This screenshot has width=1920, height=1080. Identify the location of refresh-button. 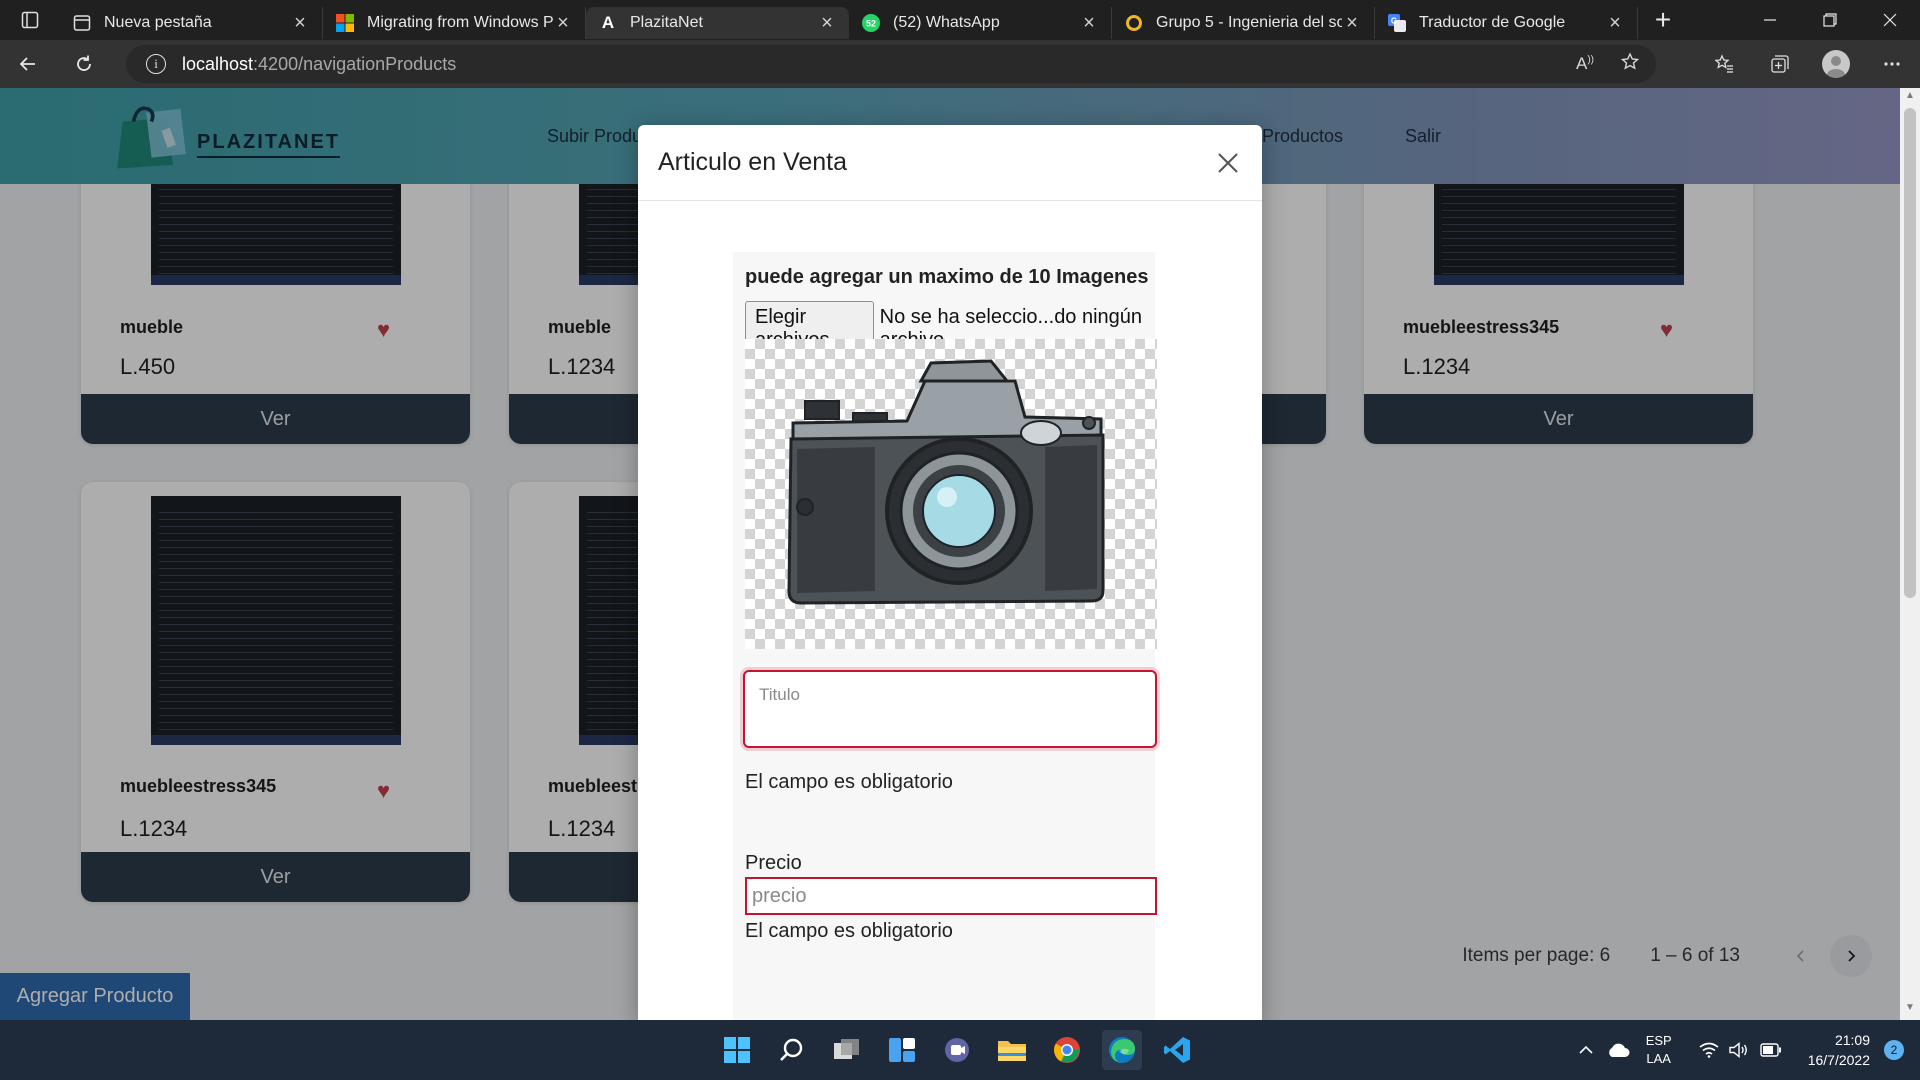
(84, 64).